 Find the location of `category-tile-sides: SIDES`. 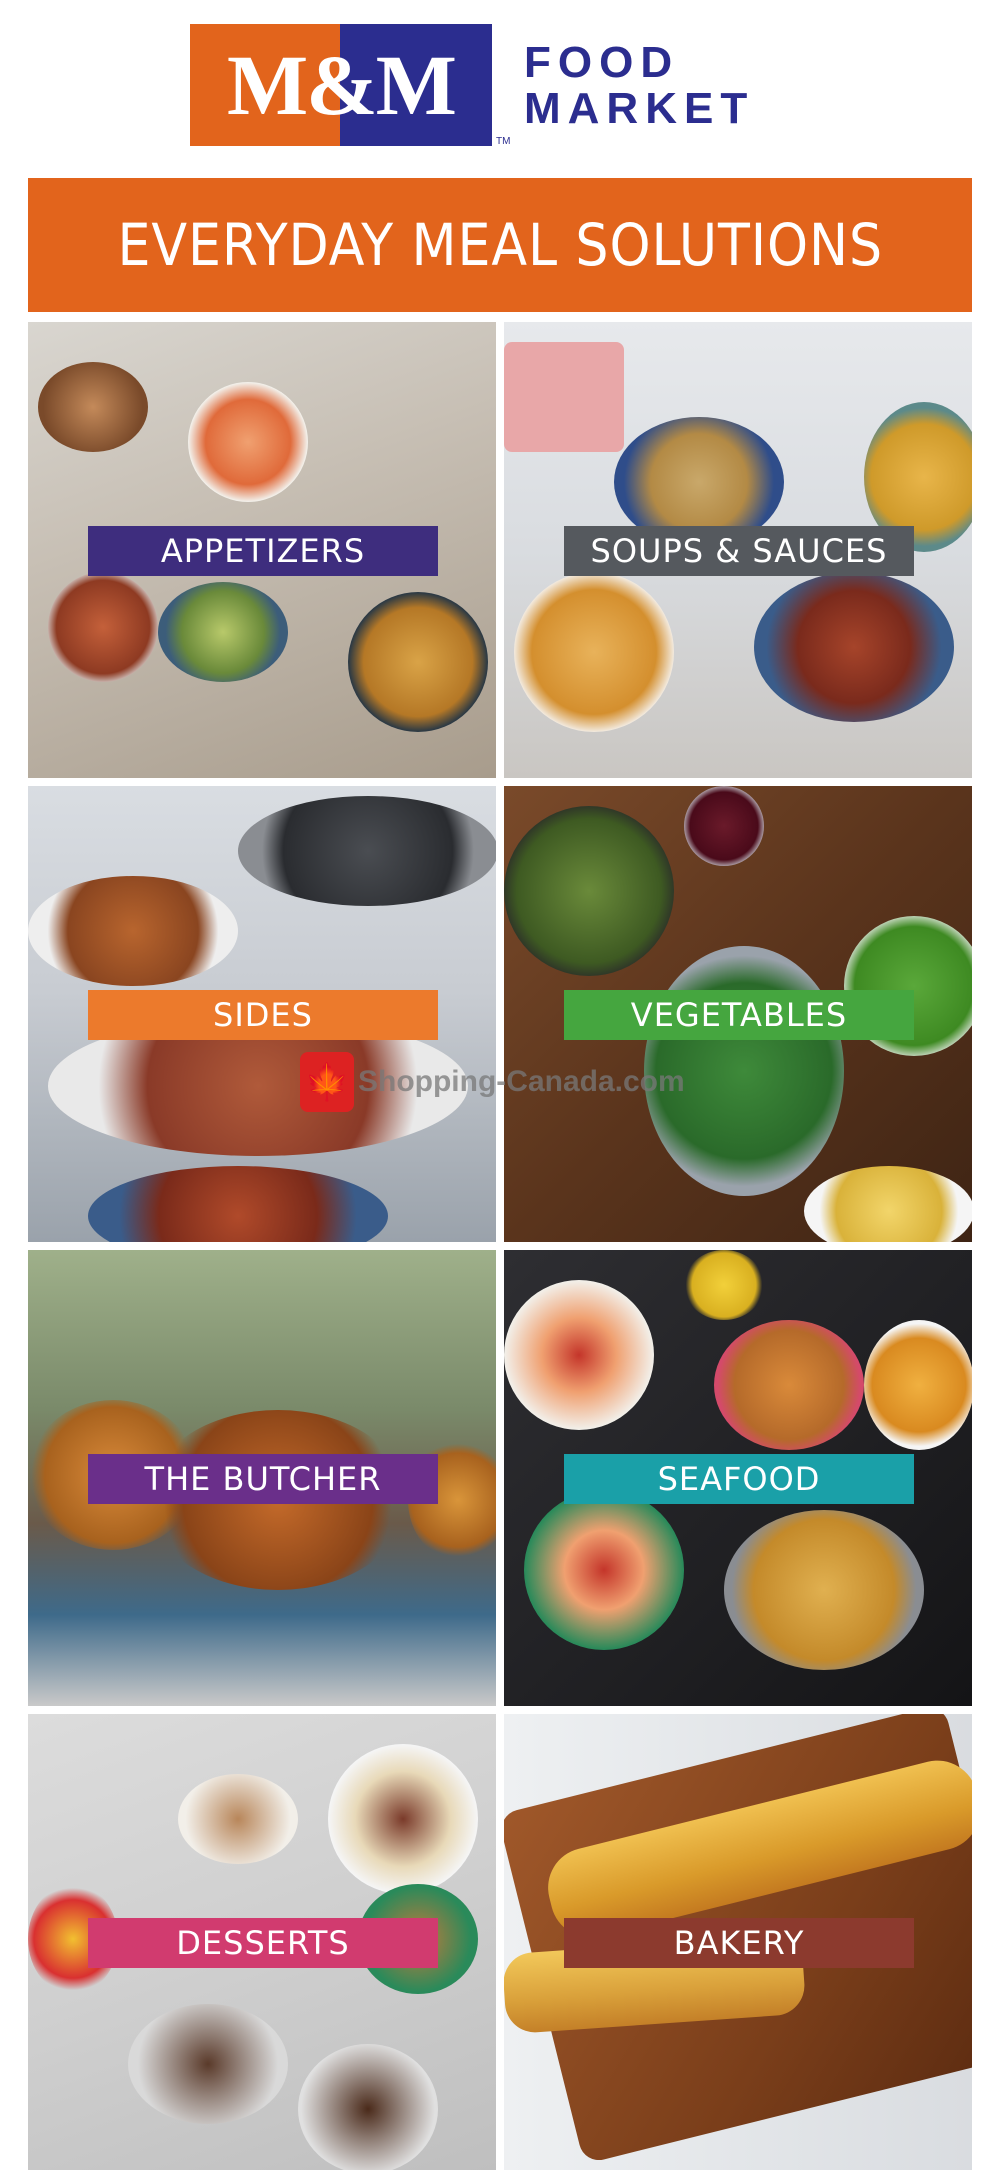

category-tile-sides: SIDES is located at coordinates (262, 1014).